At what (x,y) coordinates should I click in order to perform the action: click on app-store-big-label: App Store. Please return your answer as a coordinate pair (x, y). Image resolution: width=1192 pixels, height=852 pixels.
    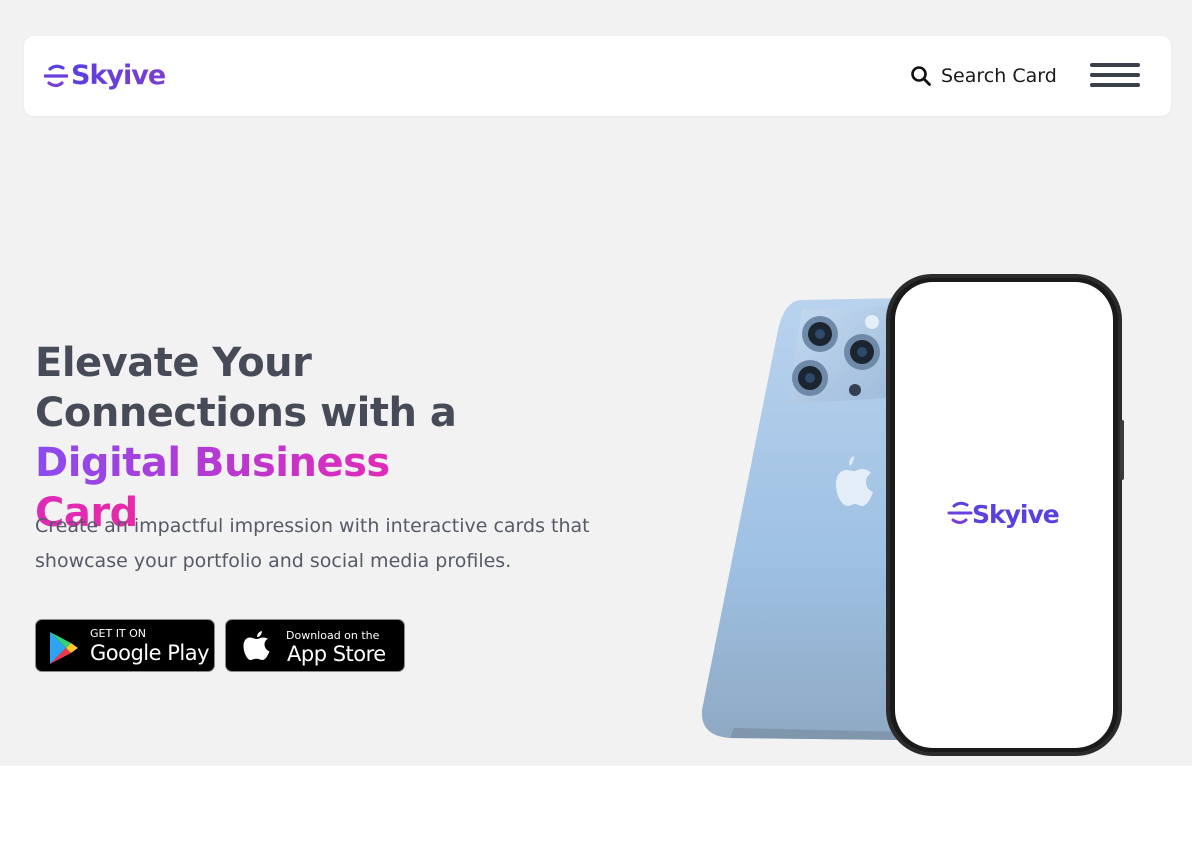
    Looking at the image, I should click on (336, 654).